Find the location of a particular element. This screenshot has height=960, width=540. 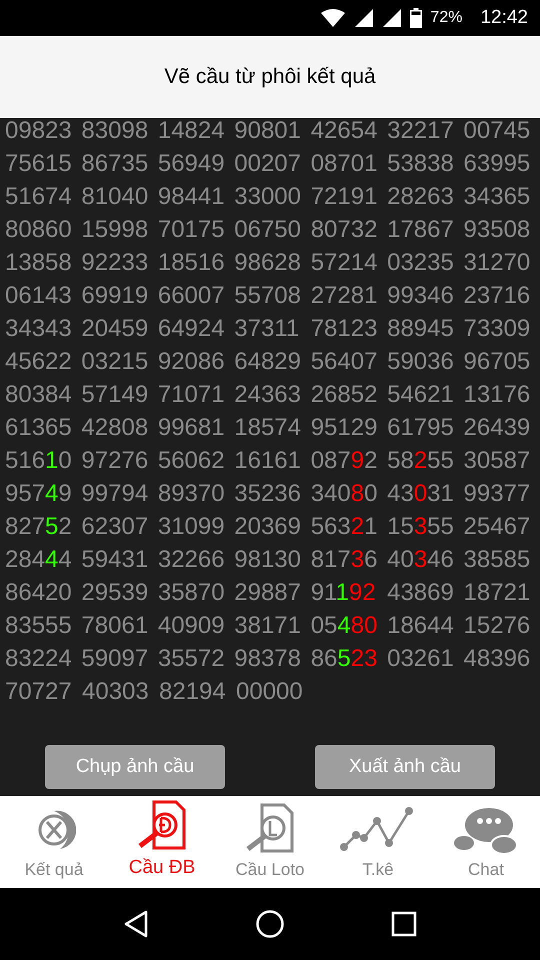

number-cell-text: 95749 is located at coordinates (39, 494).